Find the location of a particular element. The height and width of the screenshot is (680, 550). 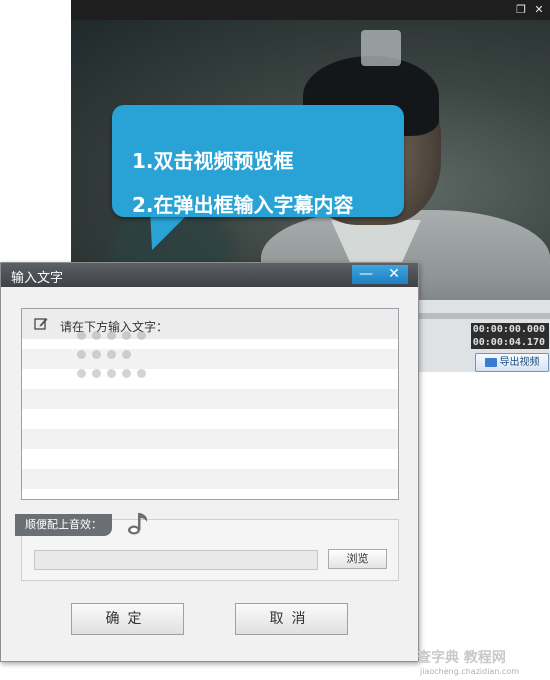

audio-effect-label: 顺便配上音效： is located at coordinates (63, 525).